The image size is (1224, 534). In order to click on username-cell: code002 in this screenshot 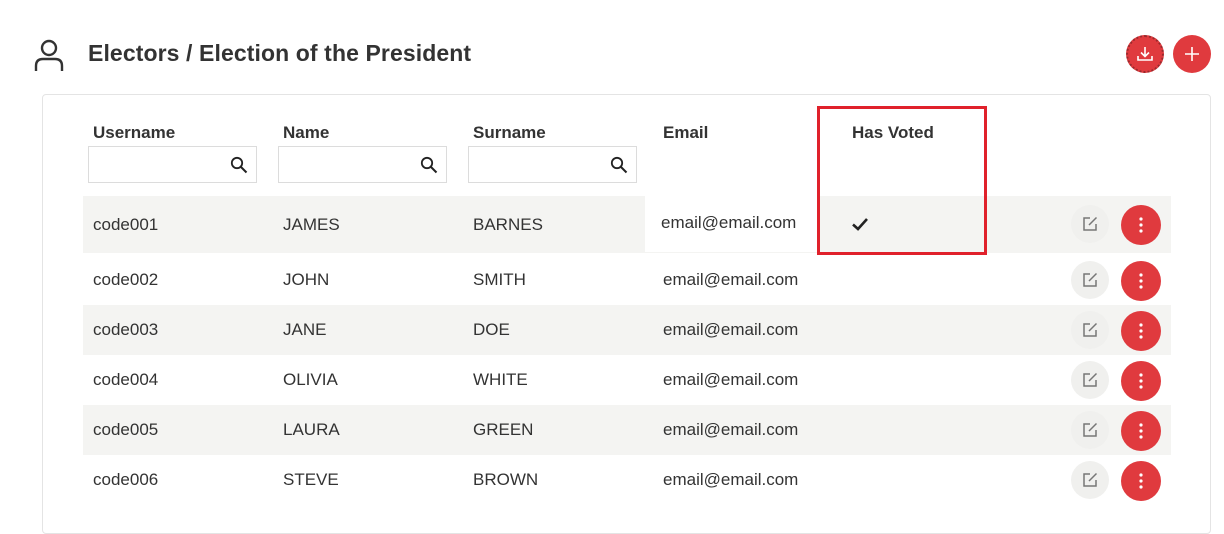, I will do `click(126, 279)`.